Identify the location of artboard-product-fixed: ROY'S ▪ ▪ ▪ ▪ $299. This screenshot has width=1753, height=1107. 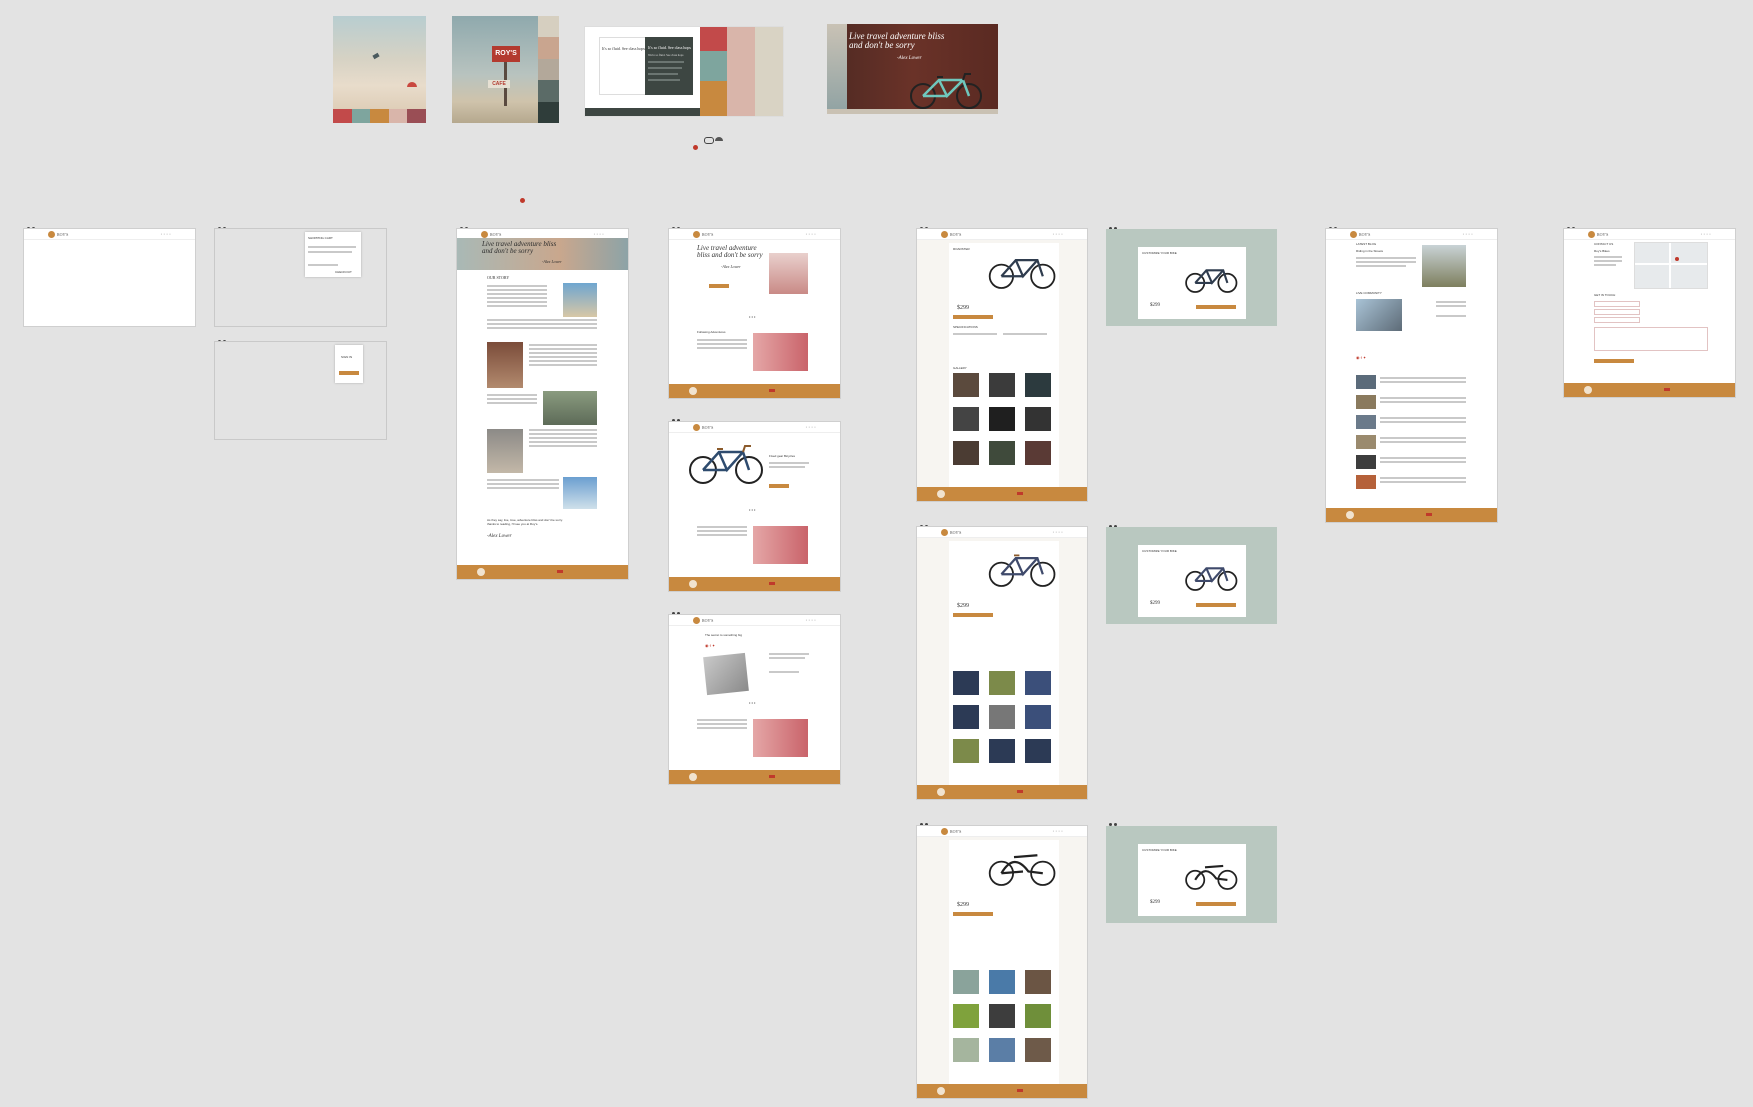
(1002, 663).